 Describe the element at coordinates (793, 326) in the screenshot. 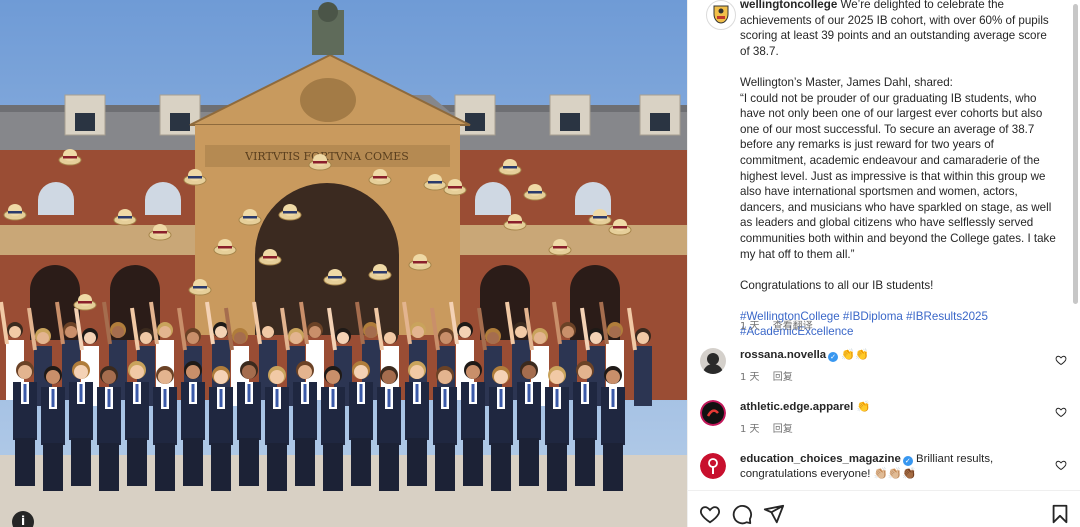

I see `see-translation-link: 查看翻译` at that location.